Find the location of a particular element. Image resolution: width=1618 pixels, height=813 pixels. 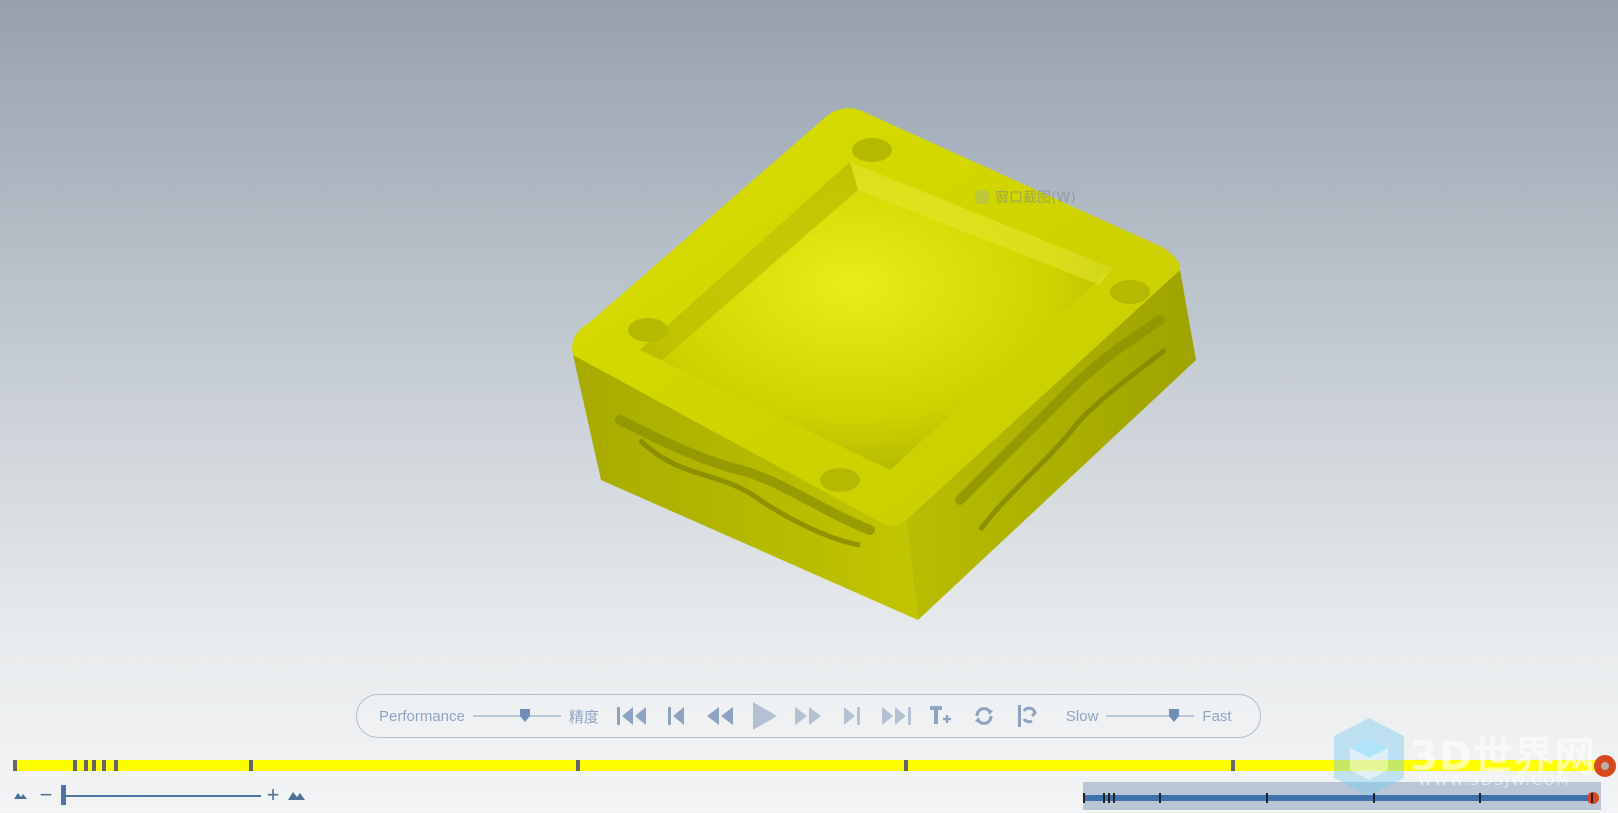

step-forward-icon is located at coordinates (851, 716).